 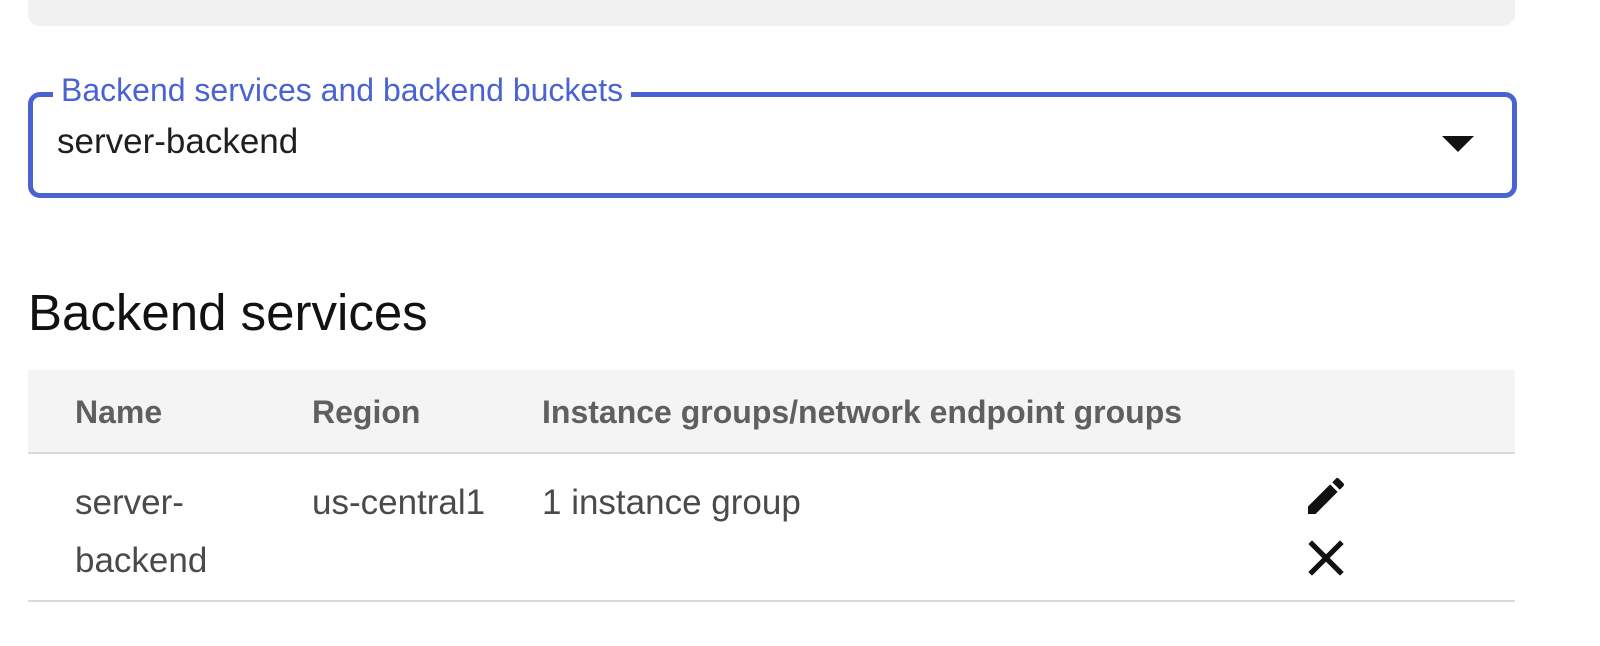 What do you see at coordinates (119, 412) in the screenshot?
I see `name-column-header: Name` at bounding box center [119, 412].